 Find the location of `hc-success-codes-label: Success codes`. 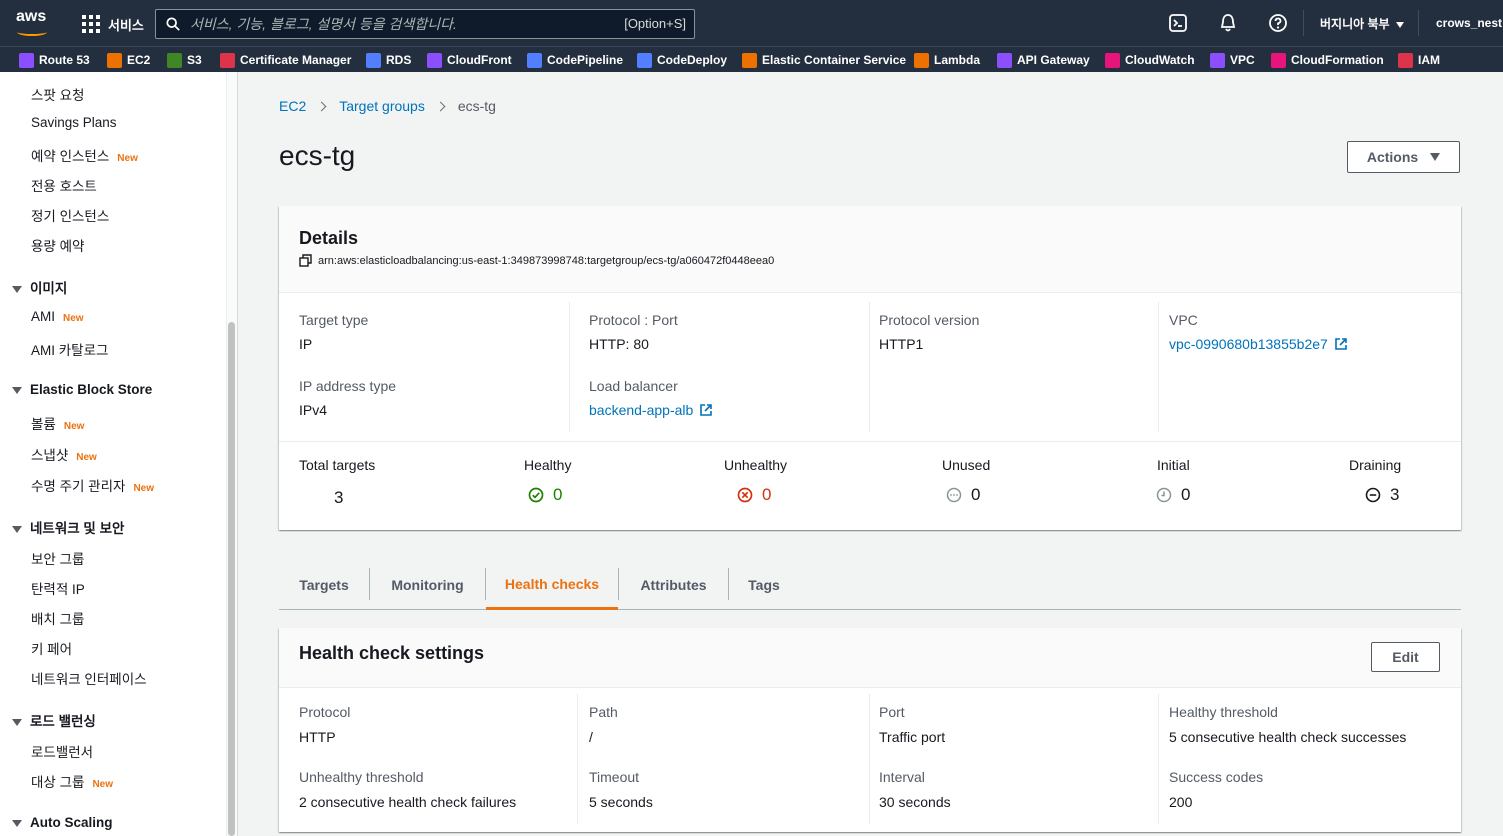

hc-success-codes-label: Success codes is located at coordinates (1216, 777).